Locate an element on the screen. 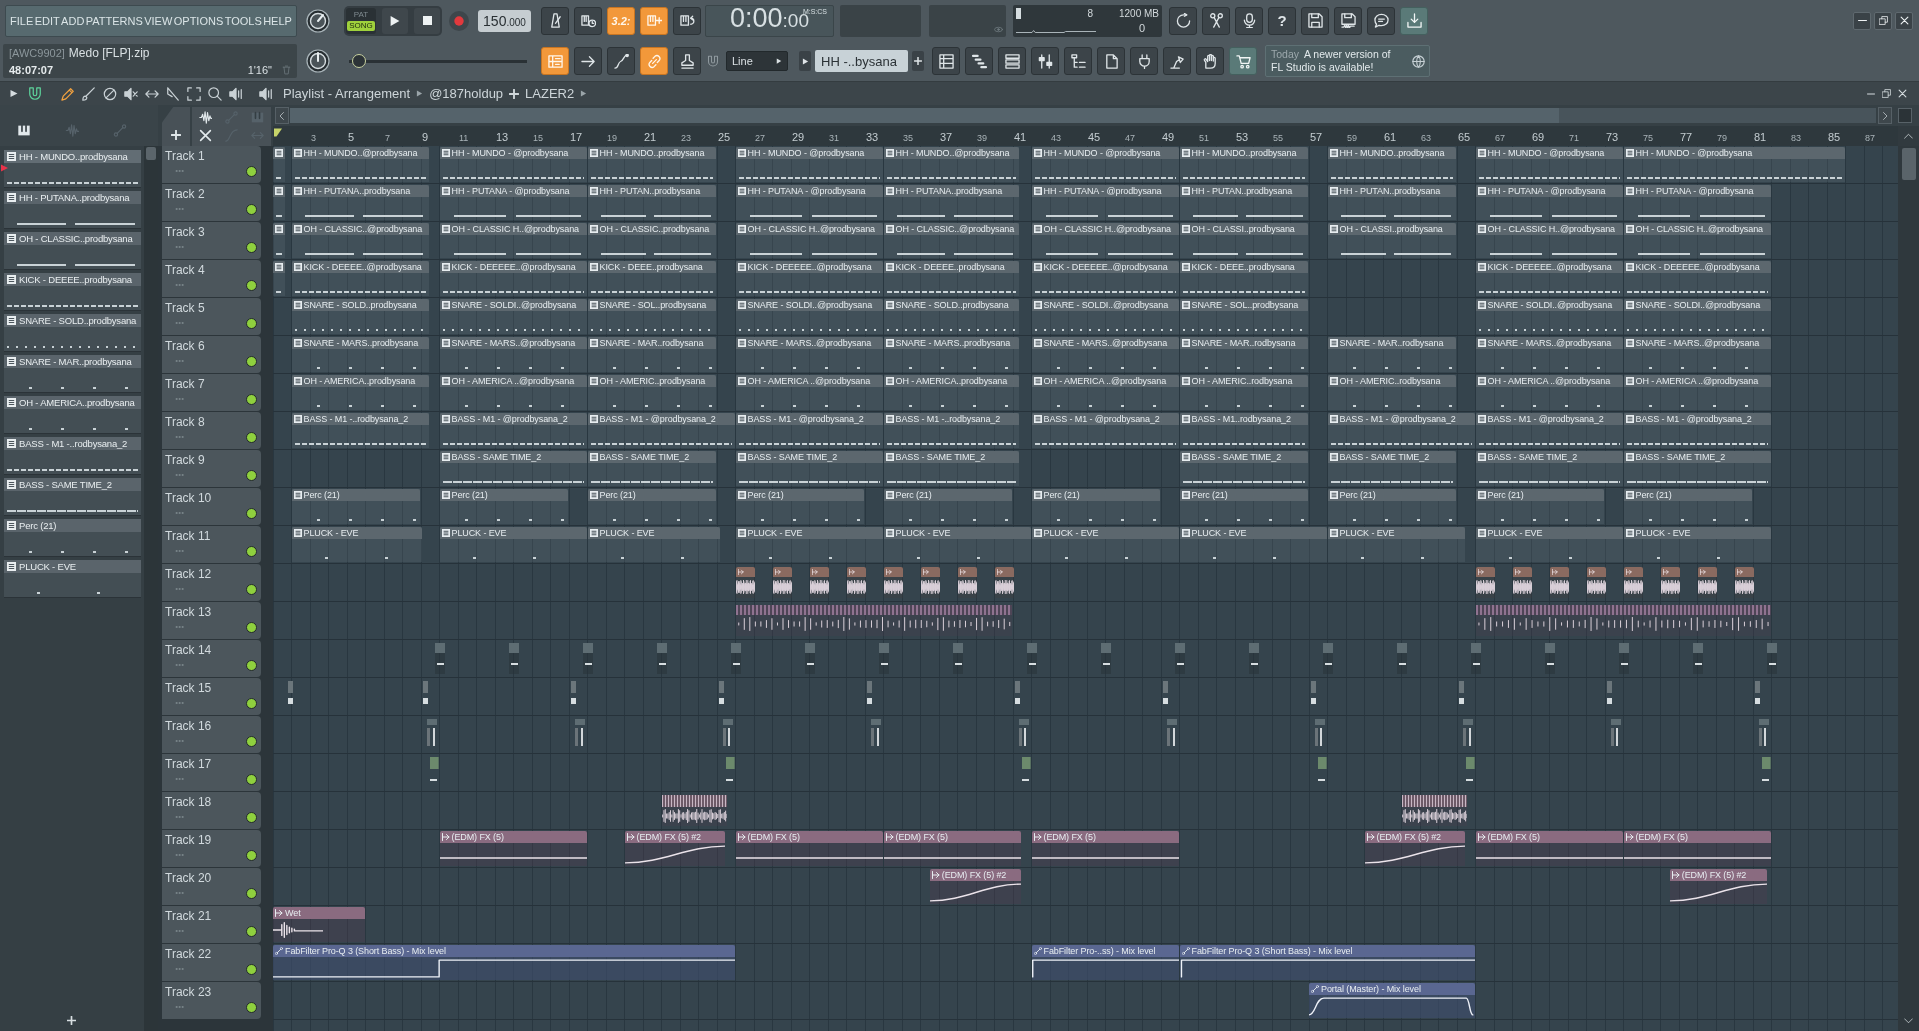 The height and width of the screenshot is (1031, 1919). pattern-clip: BASS - M1 - @prodbysana_2 is located at coordinates (1105, 430).